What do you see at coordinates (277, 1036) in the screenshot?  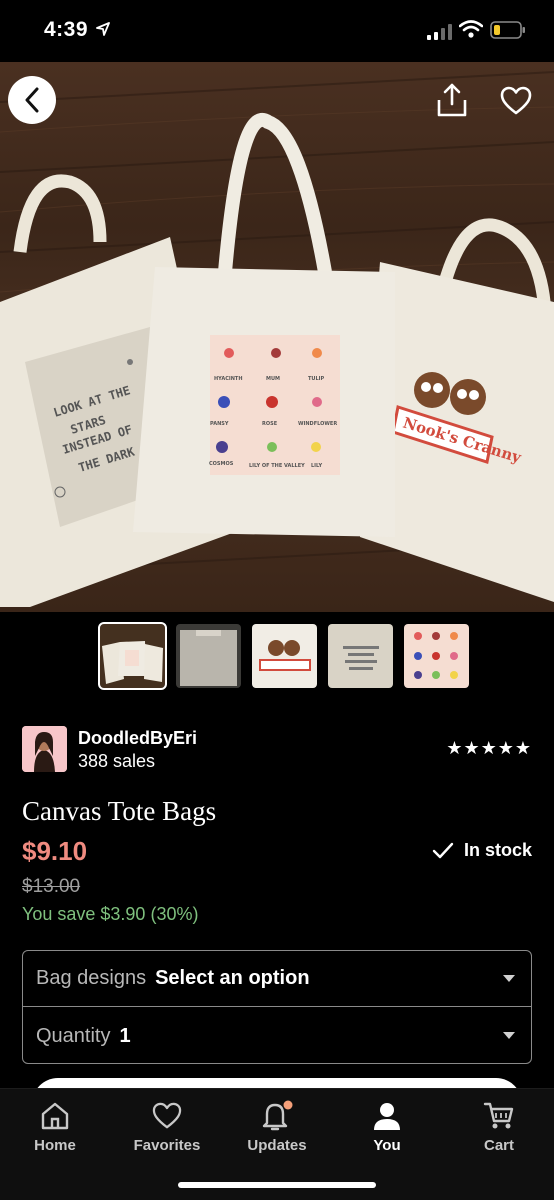 I see `quantity-select: Quantity 1` at bounding box center [277, 1036].